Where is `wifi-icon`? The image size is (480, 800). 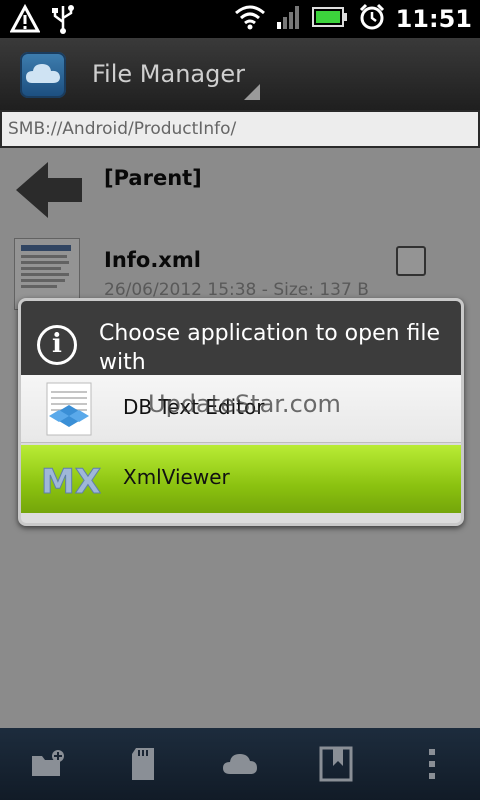 wifi-icon is located at coordinates (250, 19).